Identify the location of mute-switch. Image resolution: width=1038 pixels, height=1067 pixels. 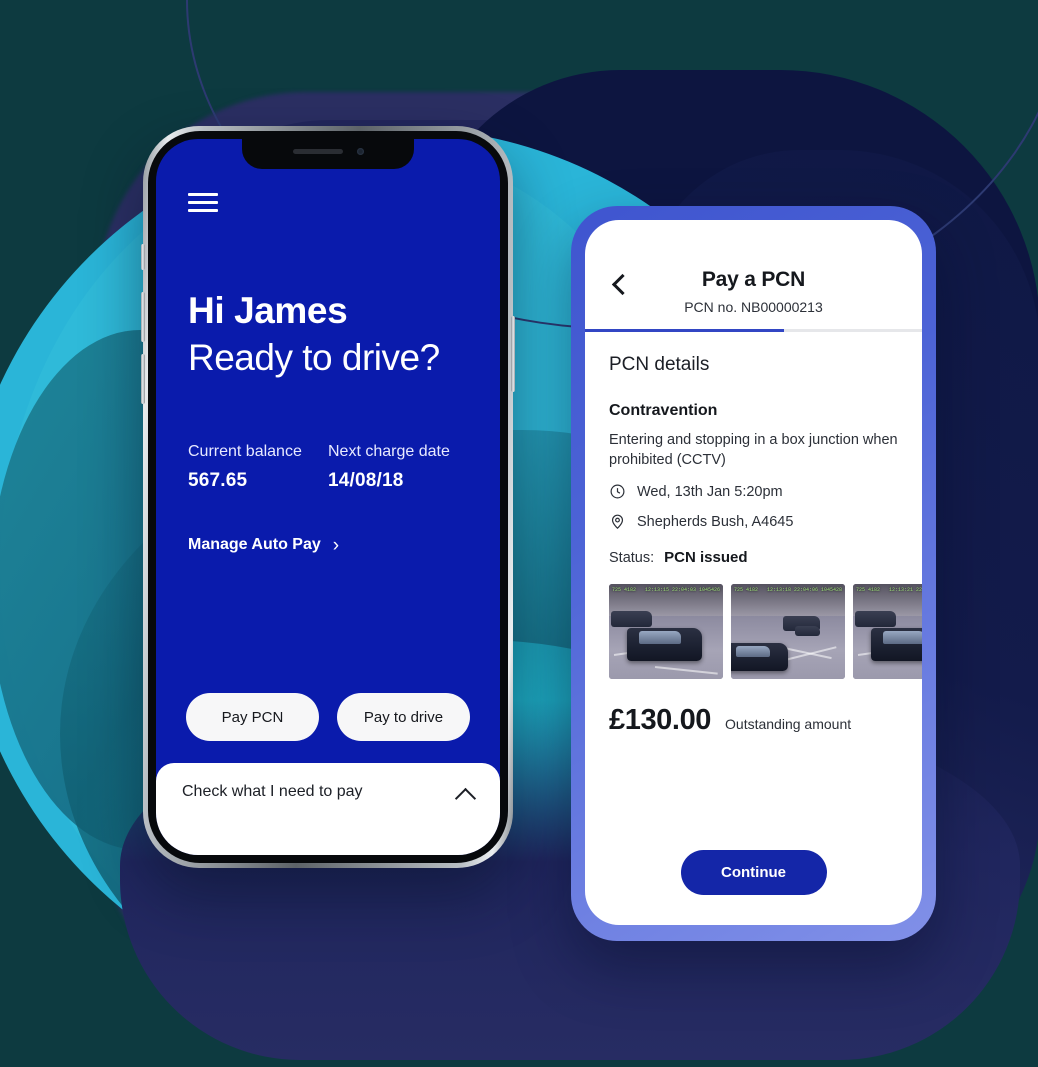
(143, 257).